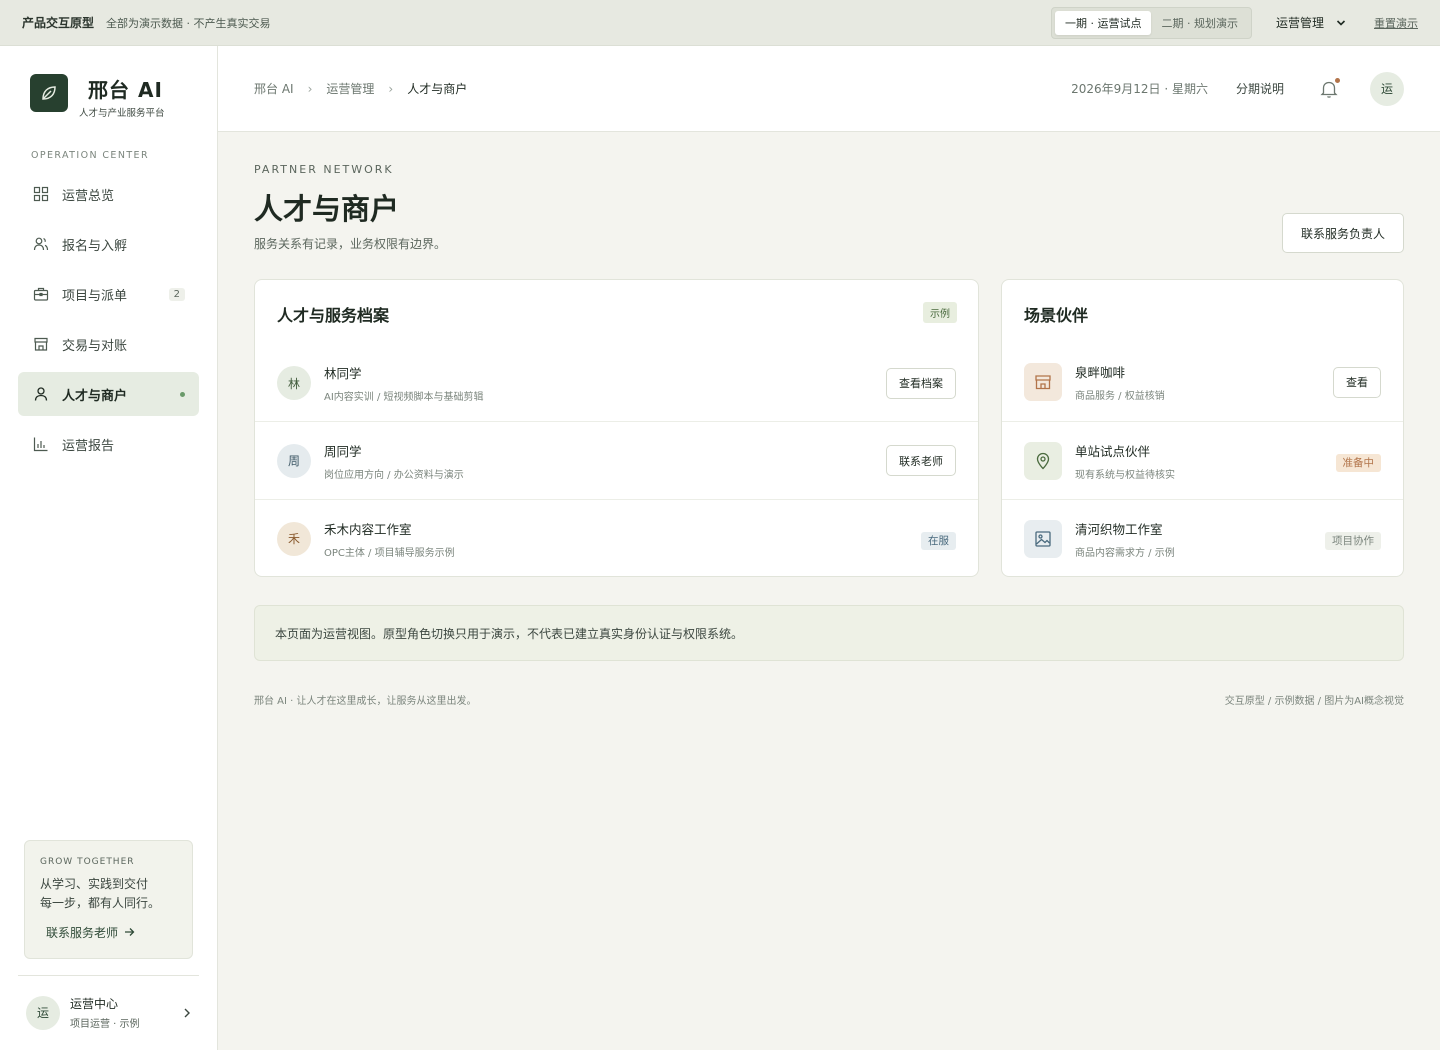  What do you see at coordinates (94, 1004) in the screenshot?
I see `user-name: 运营中心` at bounding box center [94, 1004].